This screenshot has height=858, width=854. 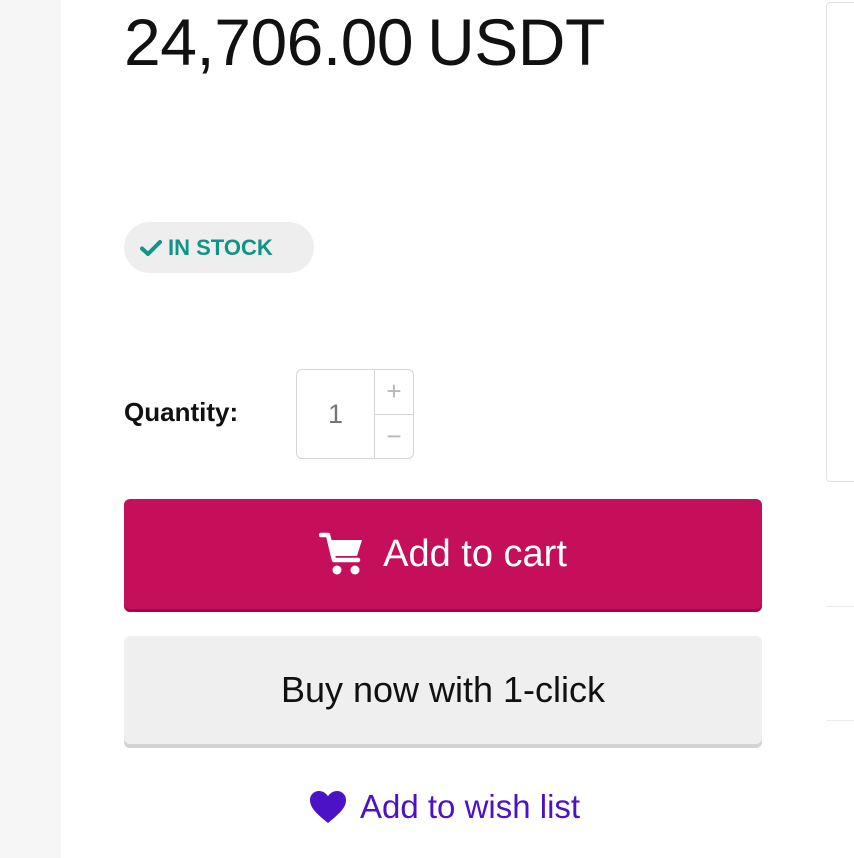 I want to click on add-to-cart-button: Add to cart, so click(x=443, y=554).